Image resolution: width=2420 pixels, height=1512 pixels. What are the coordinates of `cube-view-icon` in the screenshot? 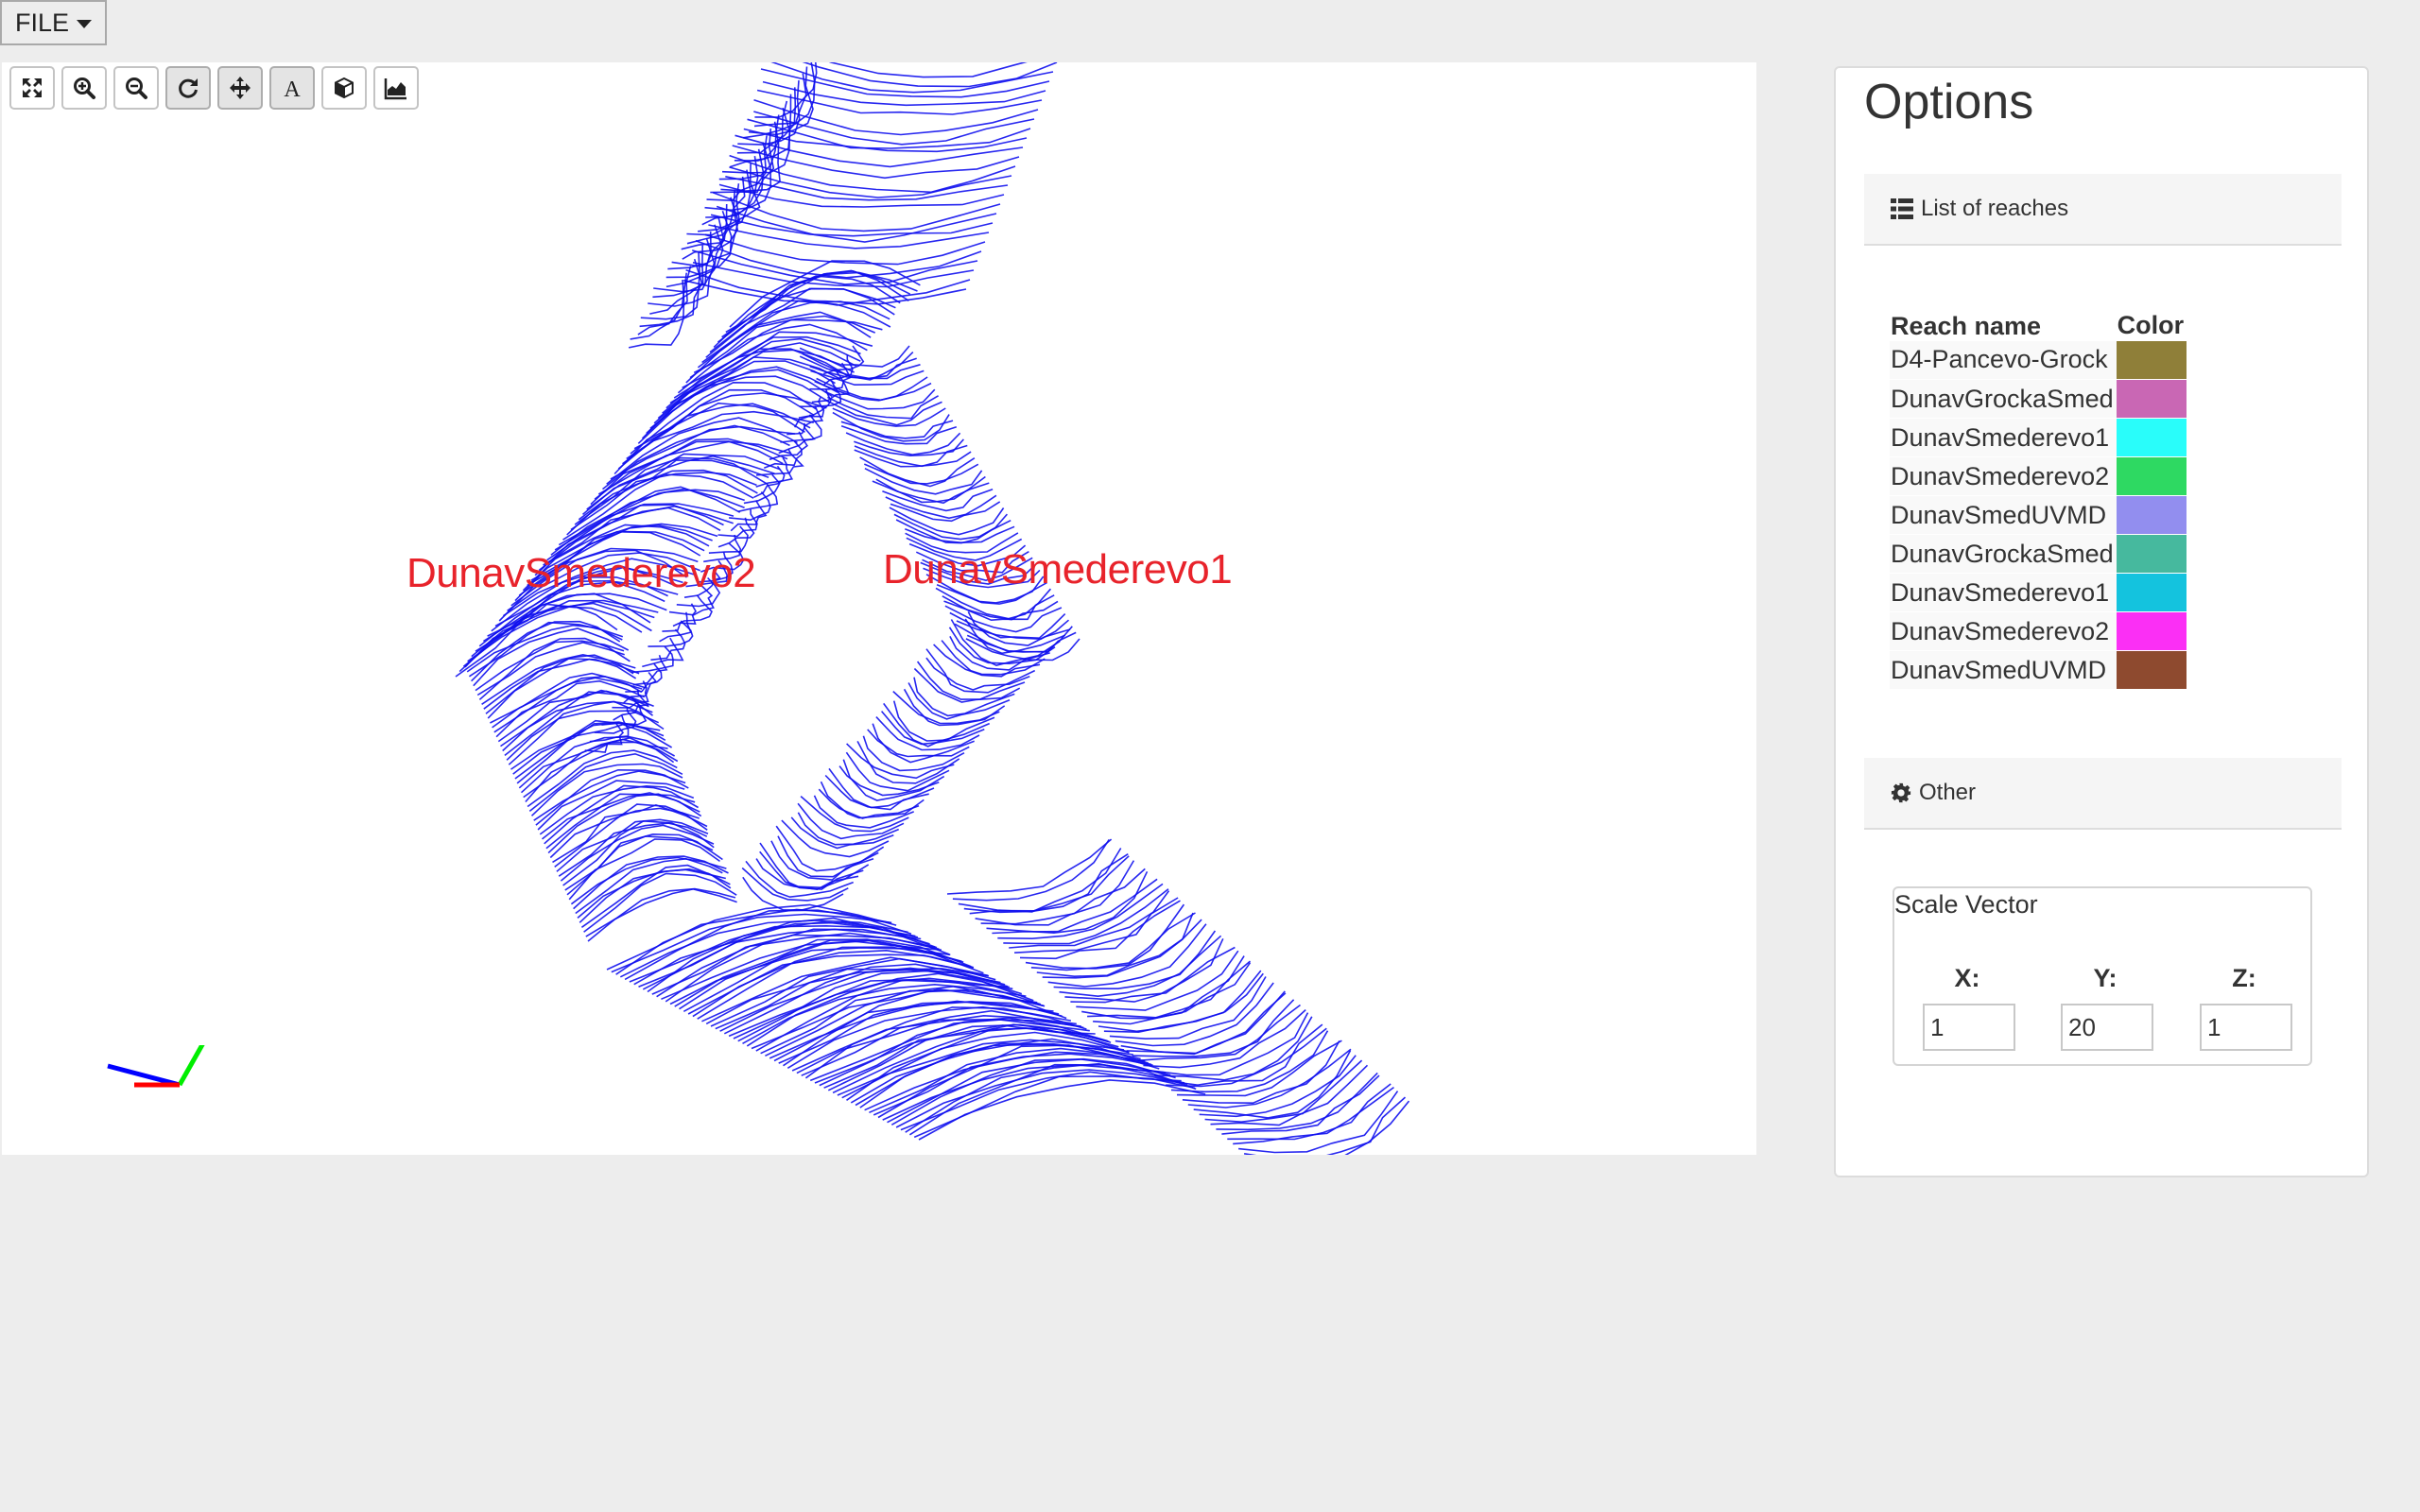 It's located at (344, 88).